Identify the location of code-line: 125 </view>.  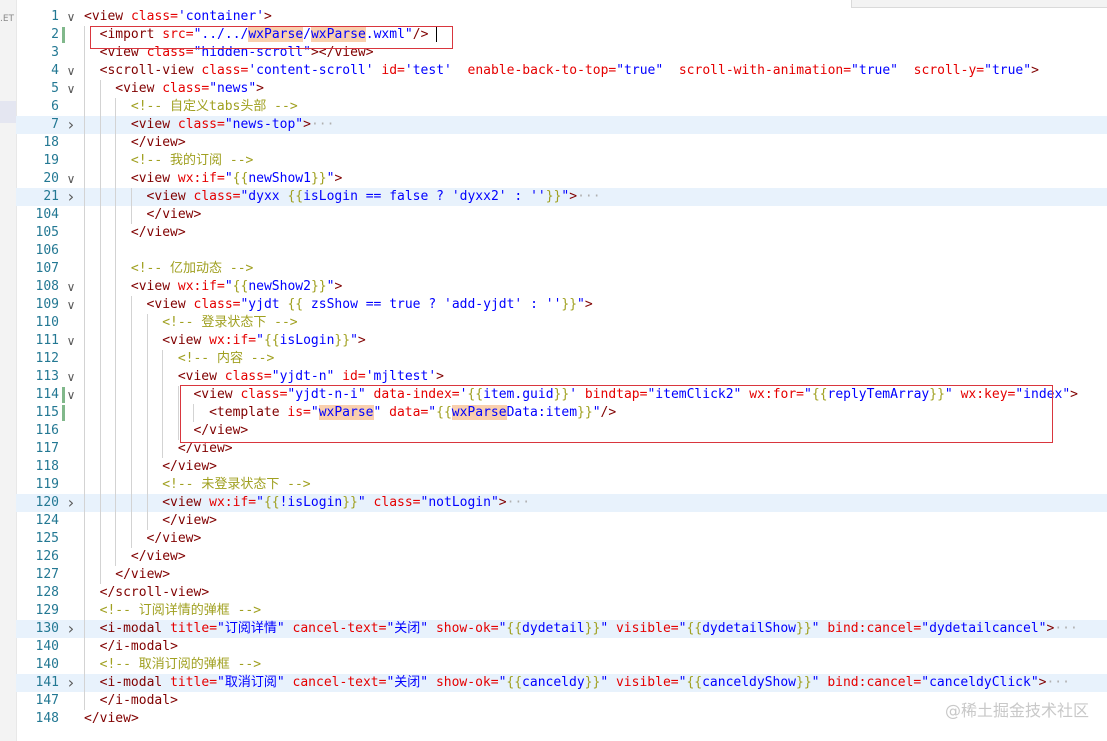
(561, 539).